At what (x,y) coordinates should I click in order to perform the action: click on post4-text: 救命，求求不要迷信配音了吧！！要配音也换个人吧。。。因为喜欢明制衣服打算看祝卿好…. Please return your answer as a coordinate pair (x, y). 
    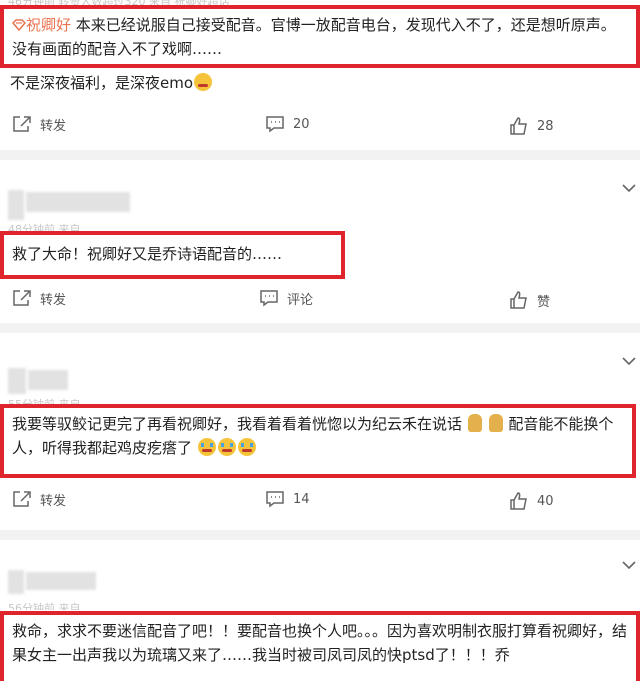
    Looking at the image, I should click on (320, 643).